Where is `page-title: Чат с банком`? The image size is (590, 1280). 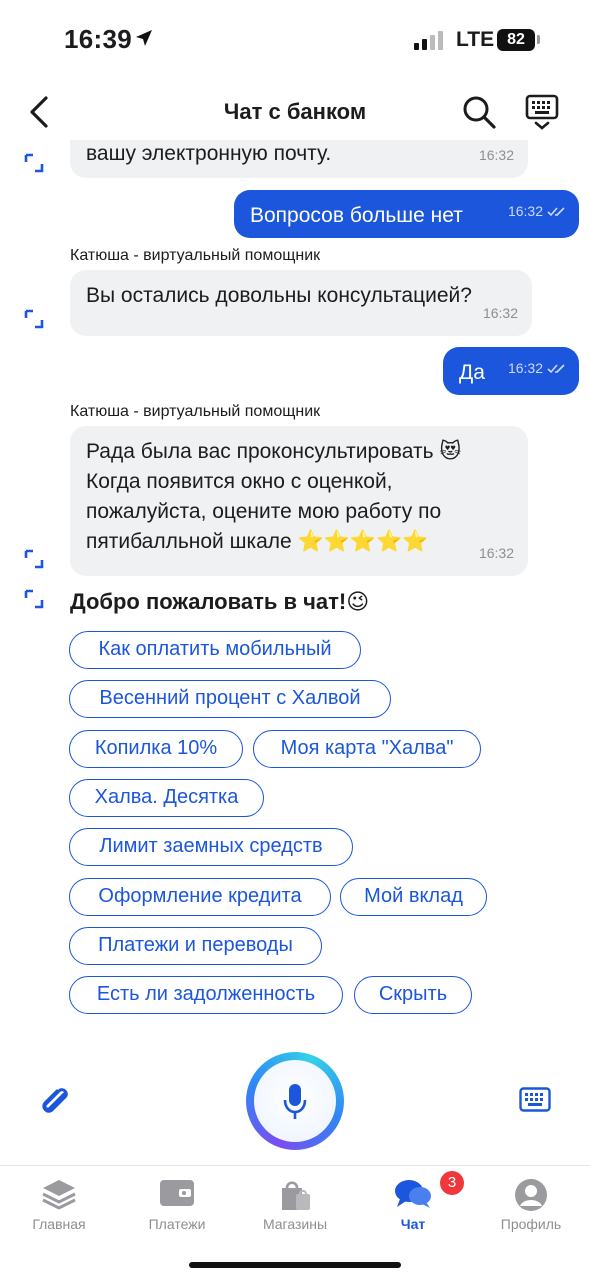 page-title: Чат с банком is located at coordinates (295, 111).